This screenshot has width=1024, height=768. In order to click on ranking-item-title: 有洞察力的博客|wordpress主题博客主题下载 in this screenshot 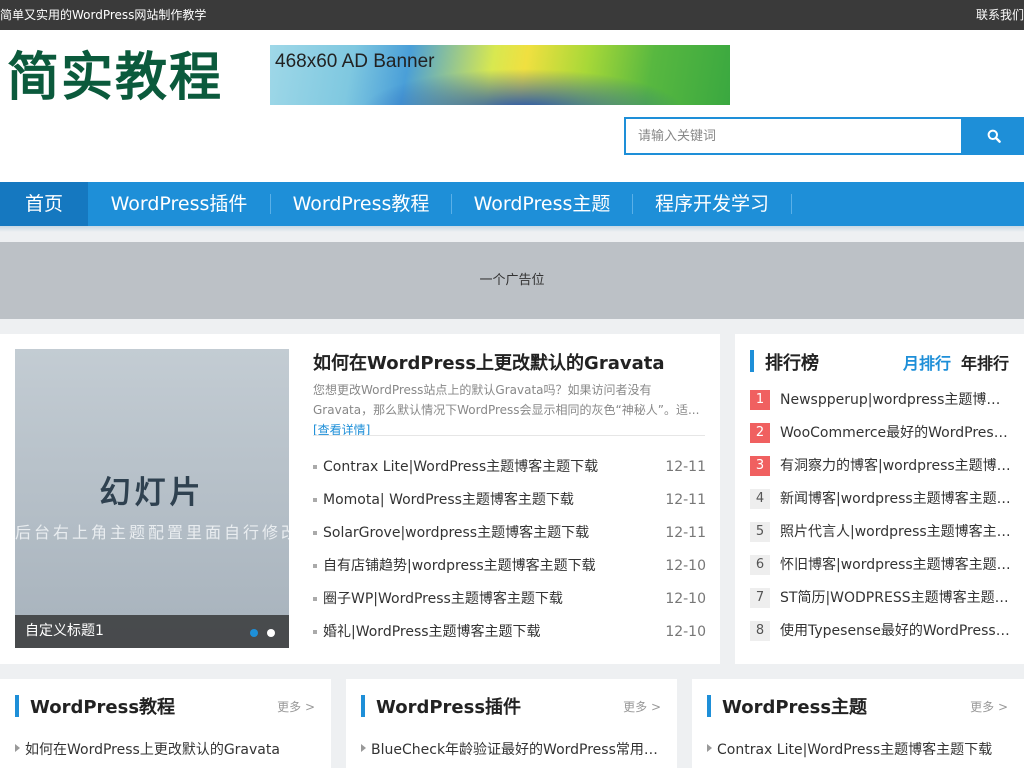, I will do `click(896, 466)`.